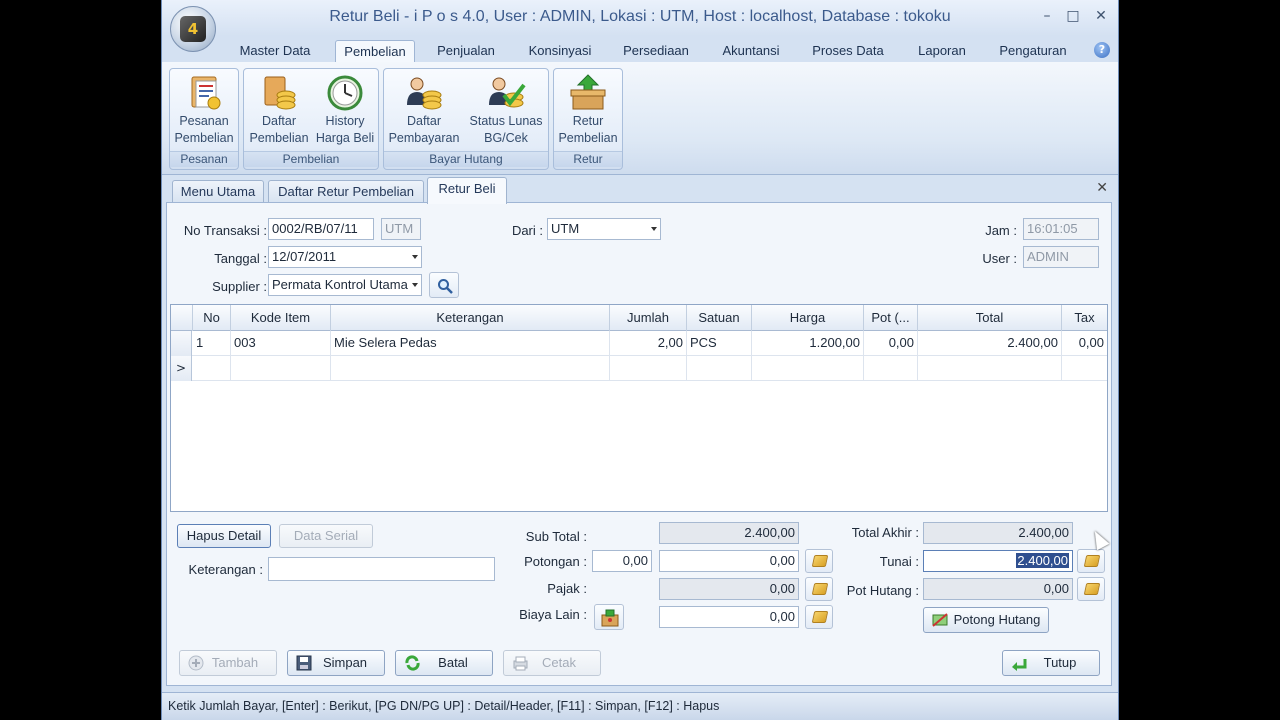 Image resolution: width=1280 pixels, height=720 pixels. What do you see at coordinates (218, 191) in the screenshot?
I see `doc-tab-menu-utama: Menu Utama` at bounding box center [218, 191].